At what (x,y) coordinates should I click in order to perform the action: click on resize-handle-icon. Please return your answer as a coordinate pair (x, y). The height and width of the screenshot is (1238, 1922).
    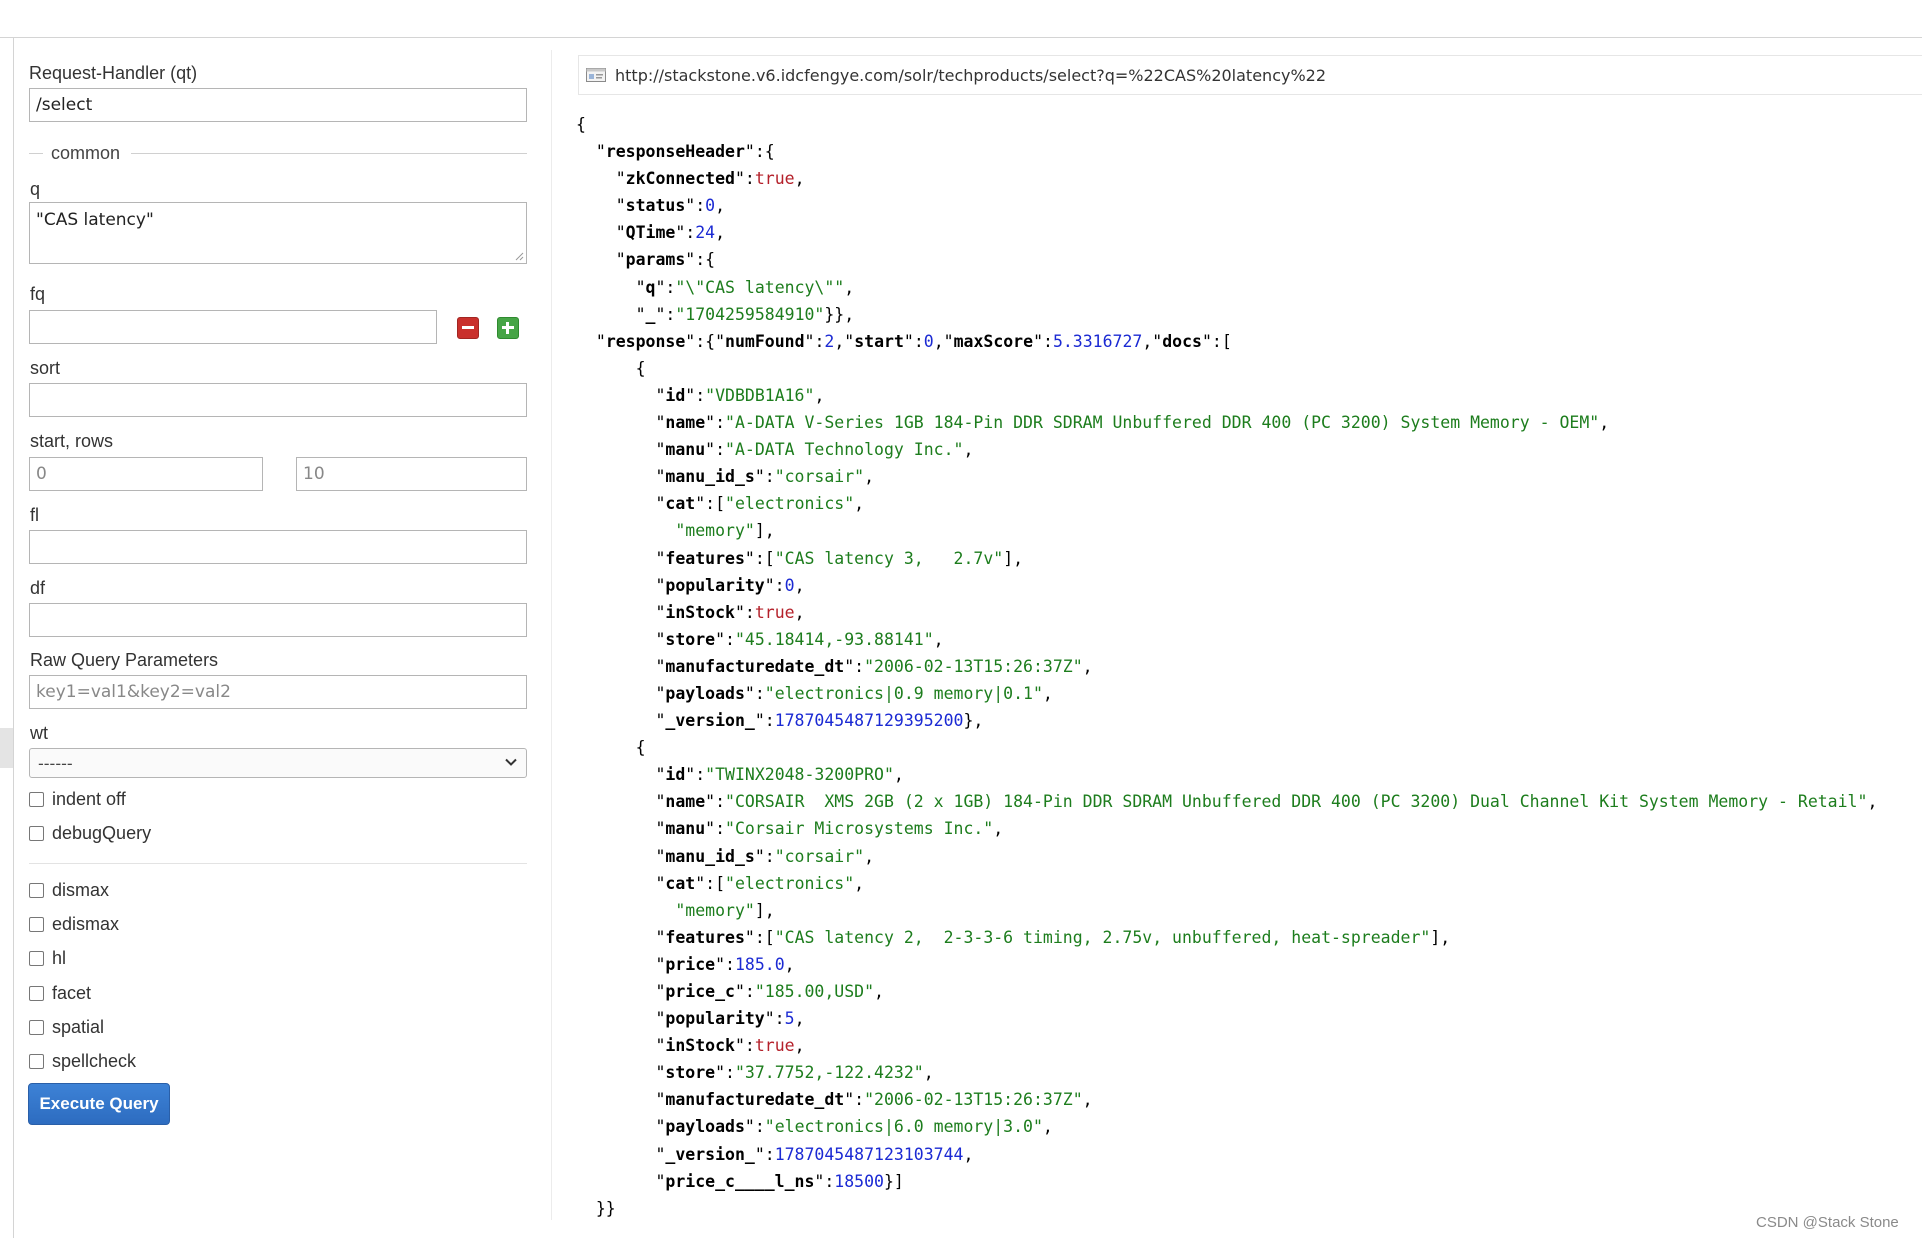
    Looking at the image, I should click on (519, 256).